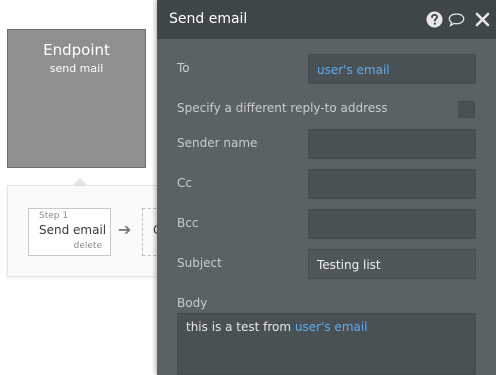  What do you see at coordinates (482, 19) in the screenshot?
I see `close-icon` at bounding box center [482, 19].